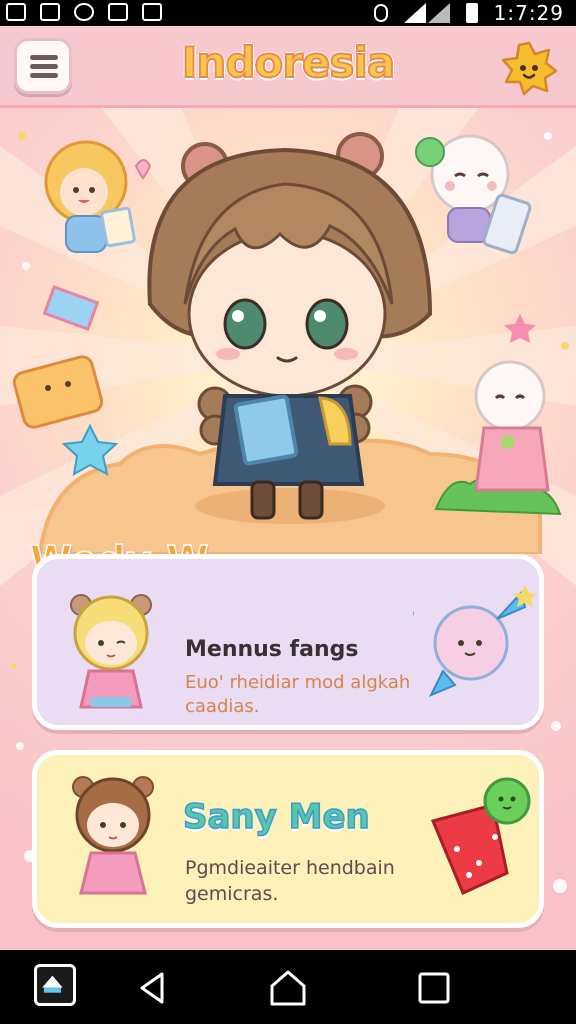  I want to click on app-title: Indoresia, so click(288, 62).